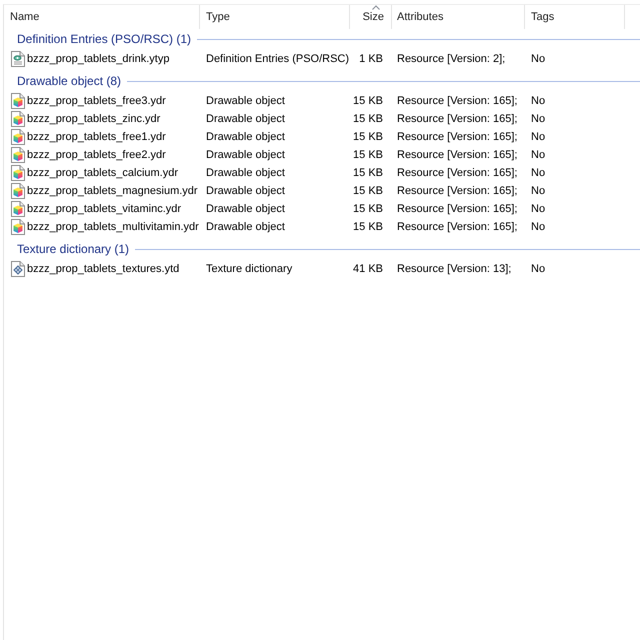  Describe the element at coordinates (322, 173) in the screenshot. I see `file-row: bzzz_prop_tablets_calcium.ydr Drawable object 15 KB Resource [Version: 165]; No` at that location.